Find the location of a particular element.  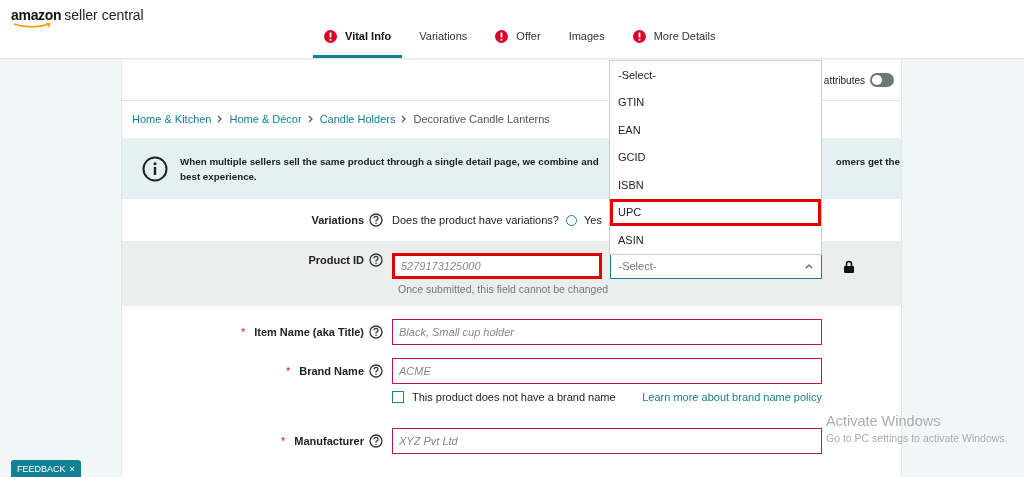

info-icon is located at coordinates (155, 168).